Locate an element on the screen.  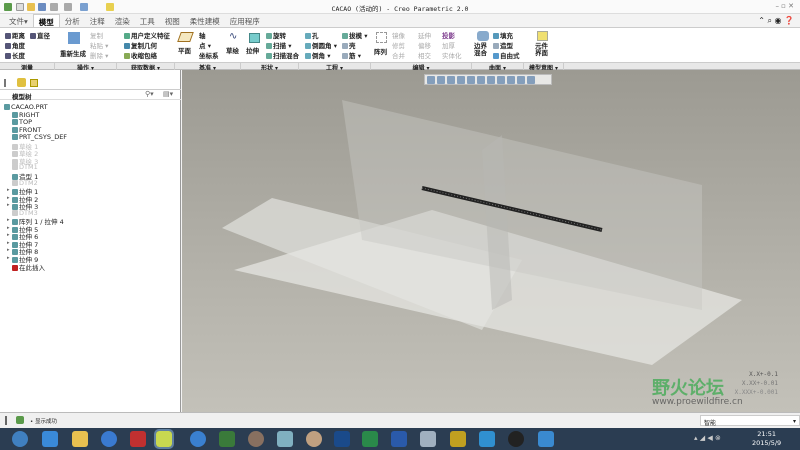
round-button: 倒圆角 ▾ is located at coordinates (321, 45).